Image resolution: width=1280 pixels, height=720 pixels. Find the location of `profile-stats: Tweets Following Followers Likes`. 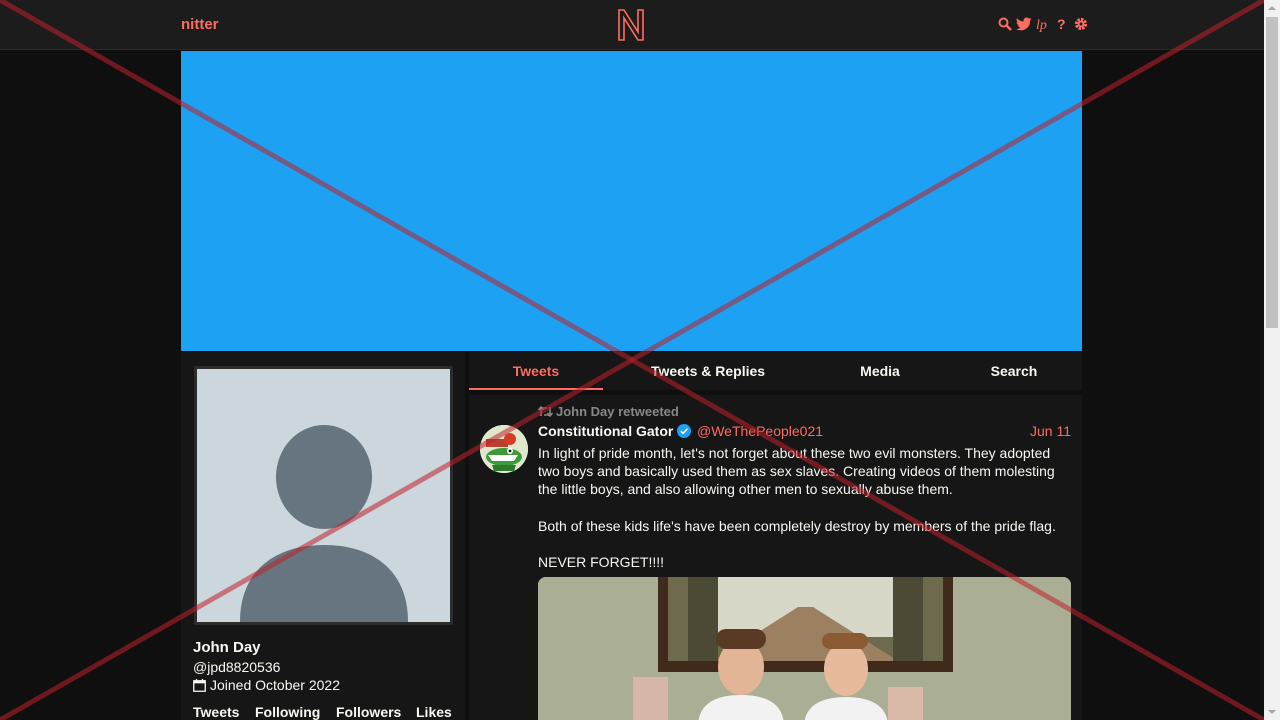

profile-stats: Tweets Following Followers Likes is located at coordinates (322, 712).